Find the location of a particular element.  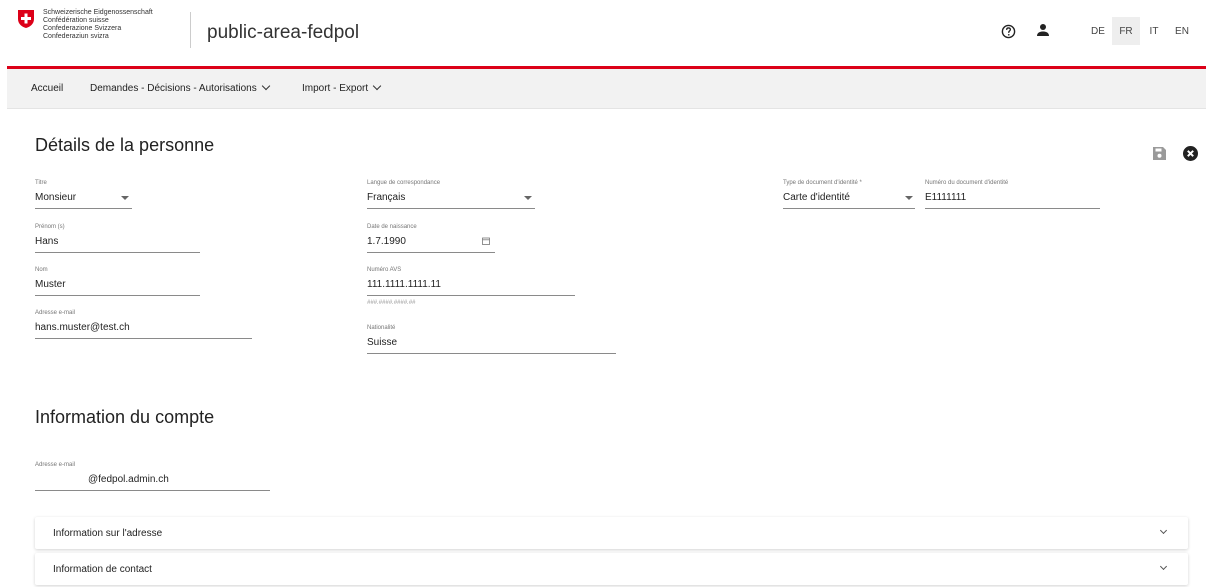

save-icon is located at coordinates (1159, 153).